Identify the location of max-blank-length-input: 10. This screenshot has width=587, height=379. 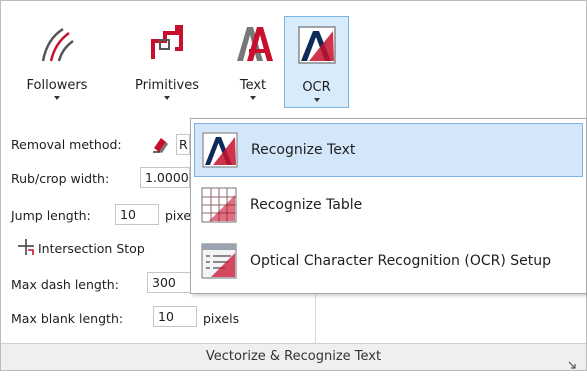
(175, 316).